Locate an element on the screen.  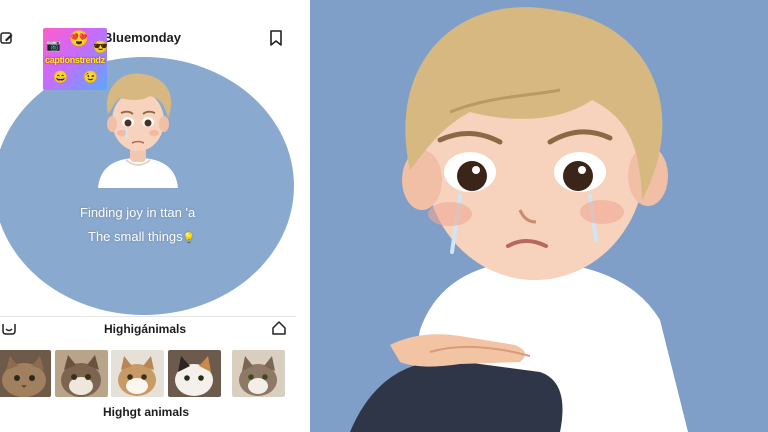
bio-line-2: The small things💡 is located at coordinates (141, 236).